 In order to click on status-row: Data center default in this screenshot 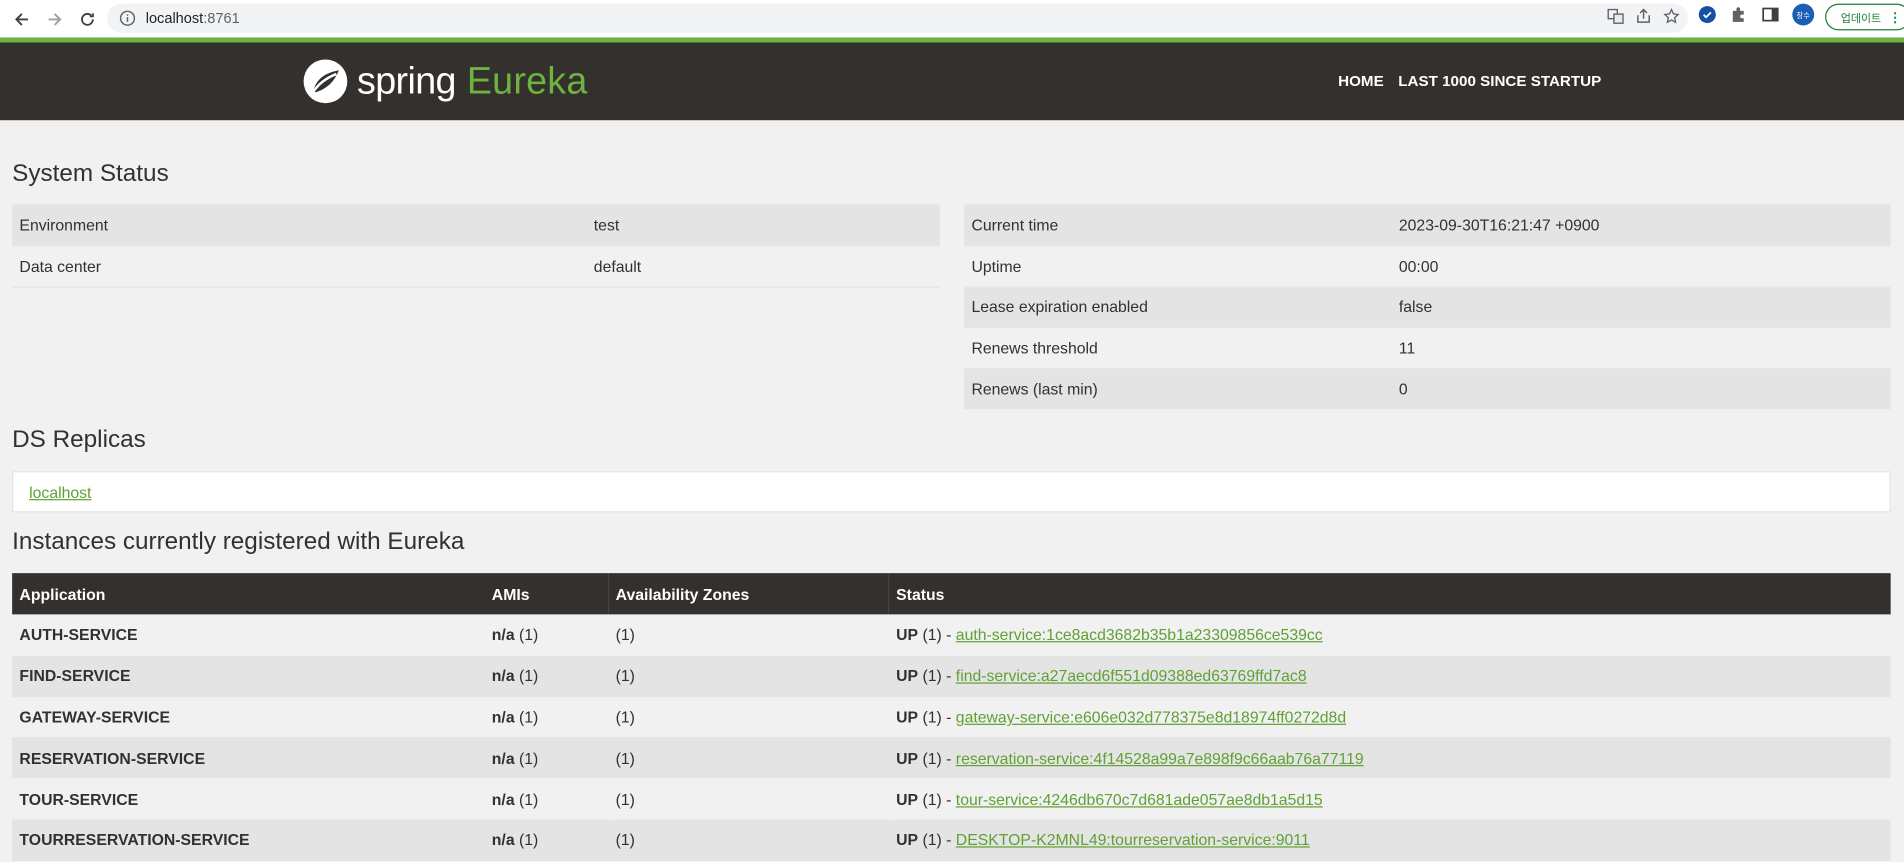, I will do `click(476, 266)`.